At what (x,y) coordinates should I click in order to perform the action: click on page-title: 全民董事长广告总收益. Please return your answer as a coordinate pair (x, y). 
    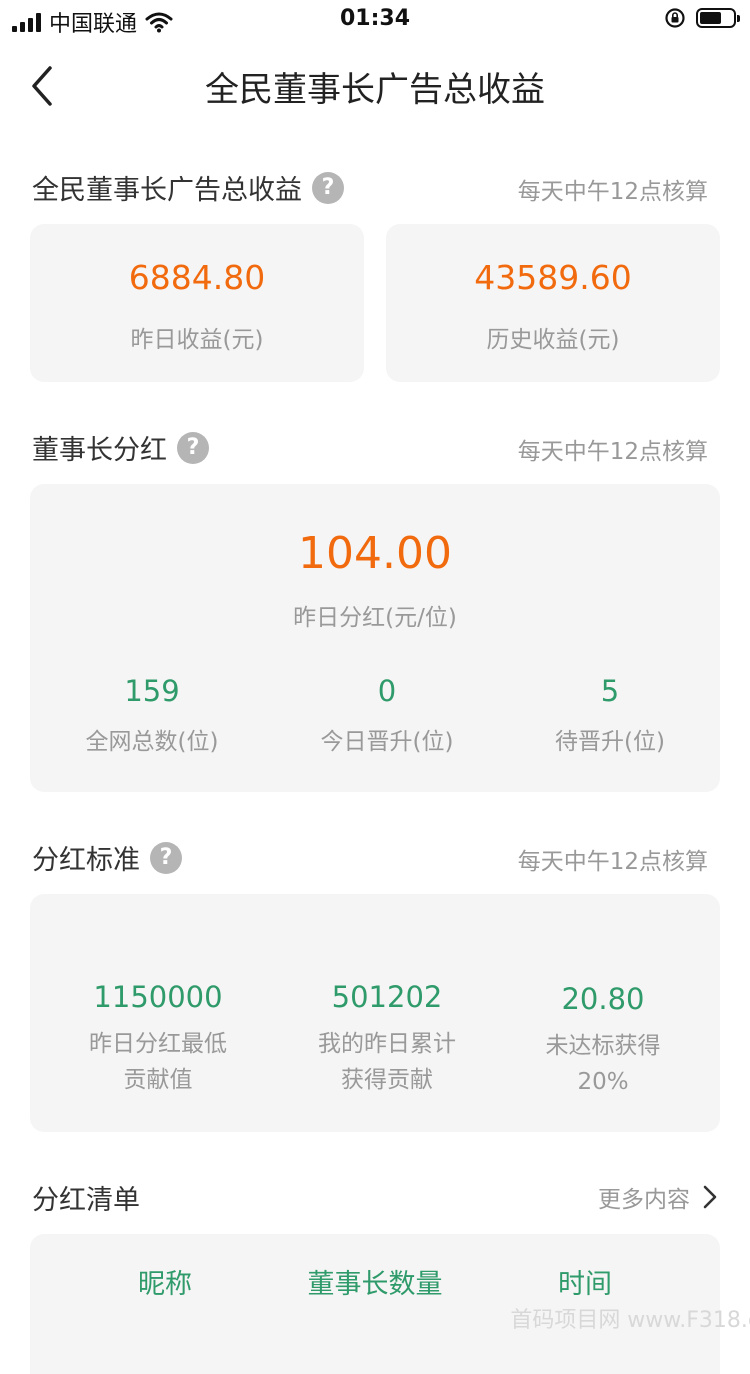
    Looking at the image, I should click on (375, 90).